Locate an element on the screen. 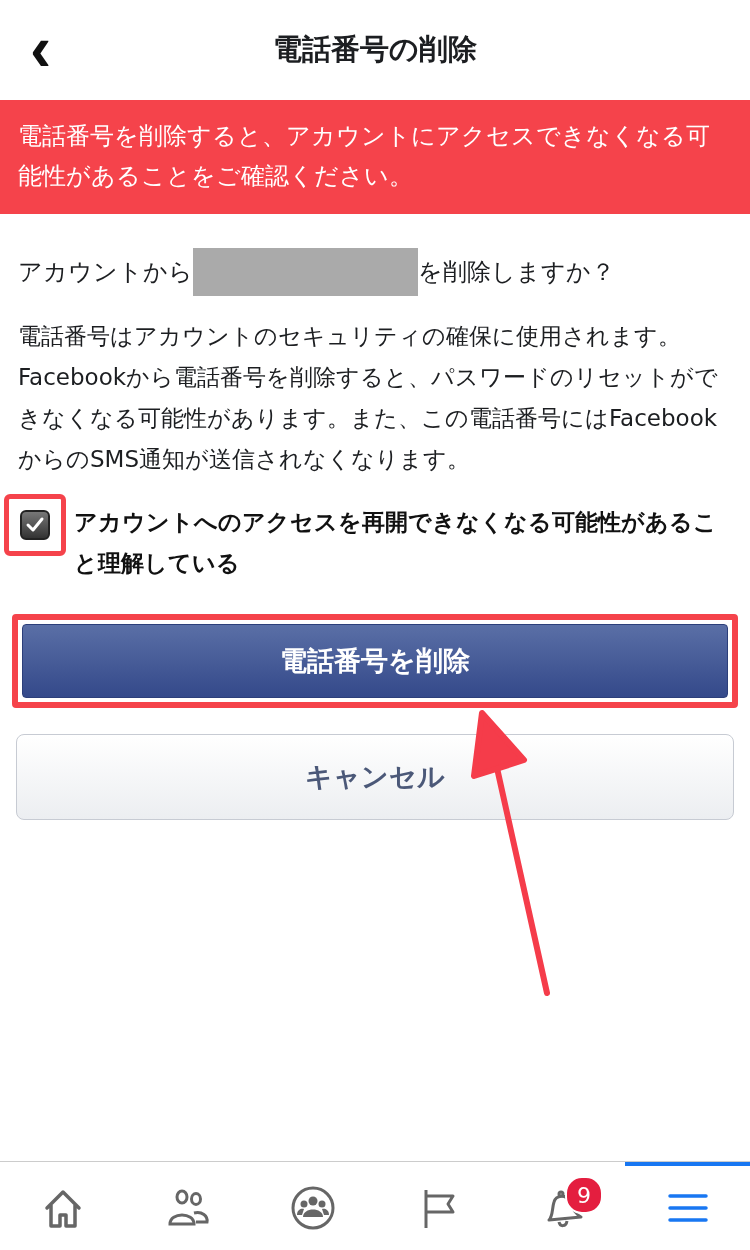 The width and height of the screenshot is (750, 1250). back-button: ‹ is located at coordinates (41, 48).